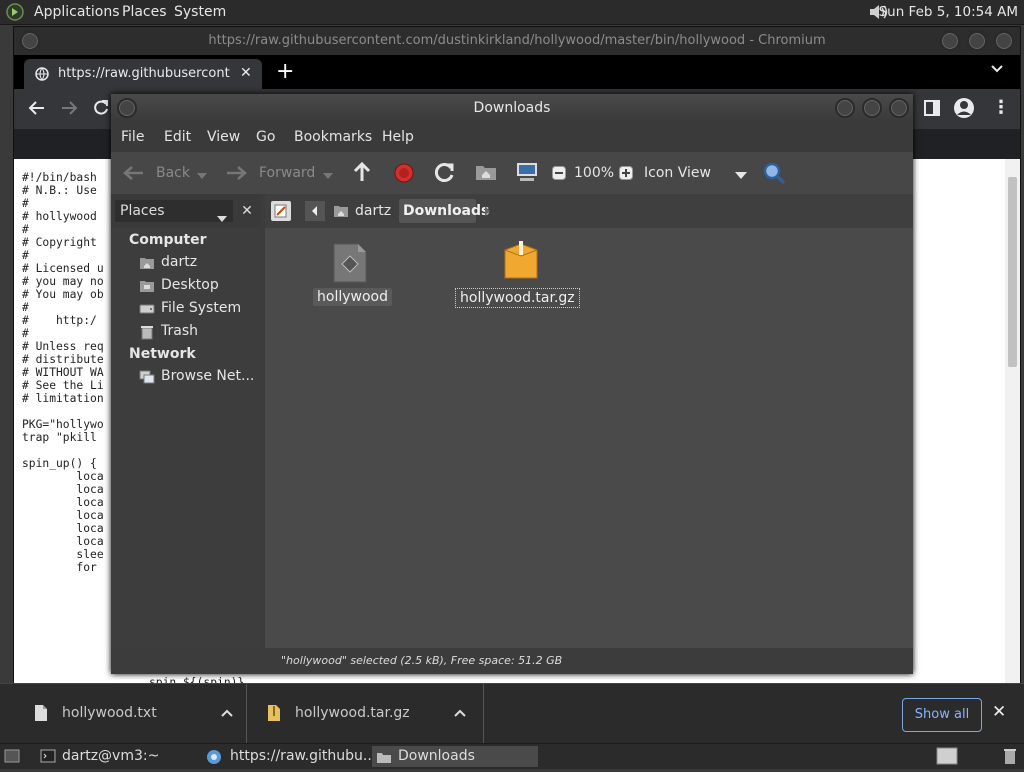  What do you see at coordinates (147, 332) in the screenshot?
I see `trash-icon` at bounding box center [147, 332].